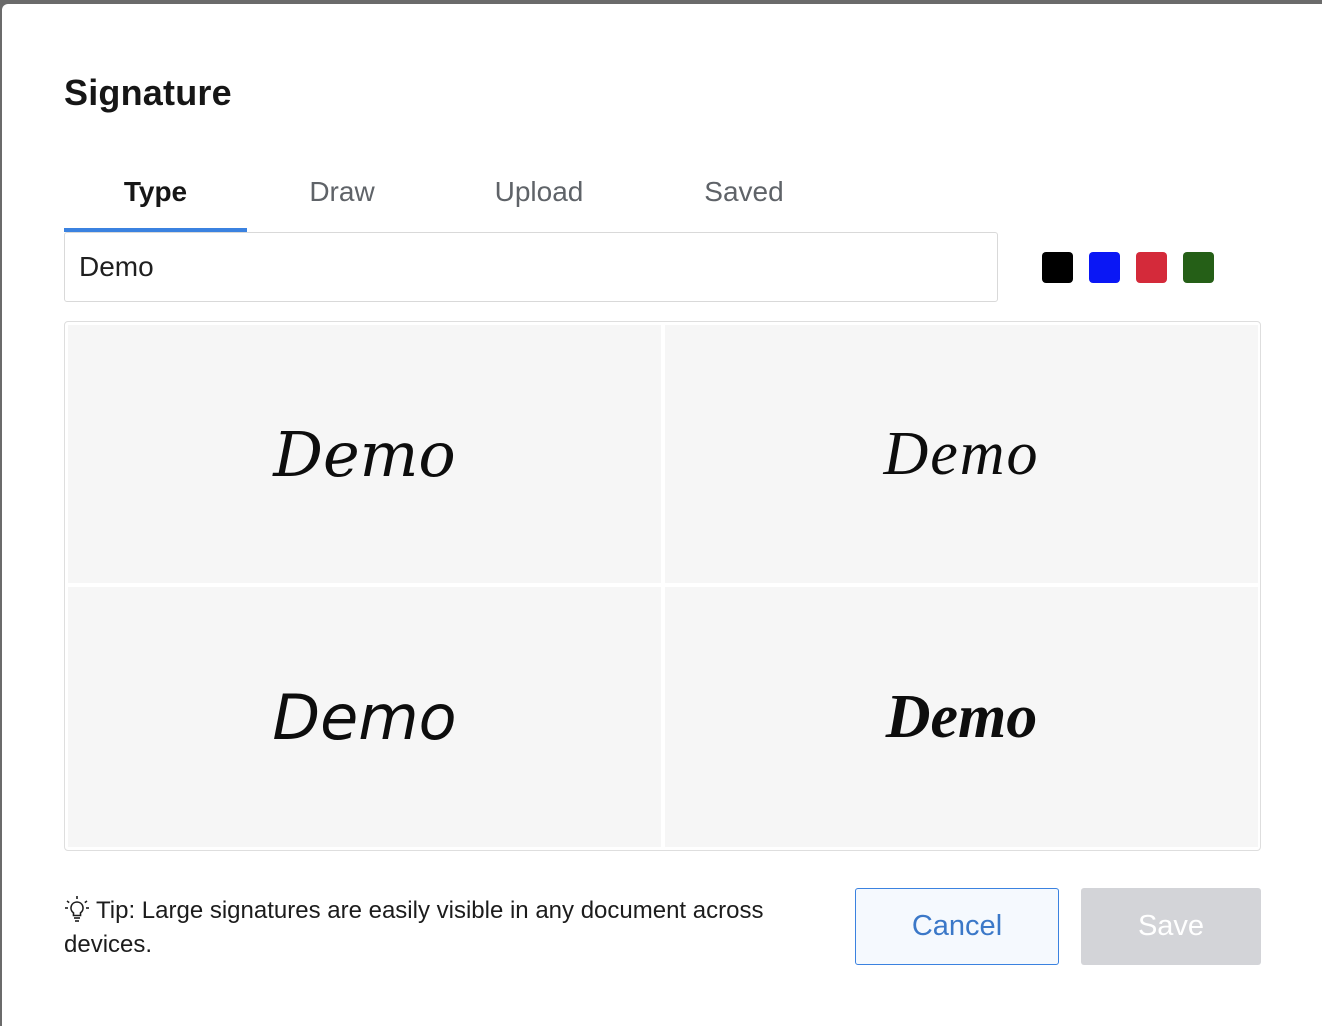  Describe the element at coordinates (1151, 267) in the screenshot. I see `color-swatch-red` at that location.